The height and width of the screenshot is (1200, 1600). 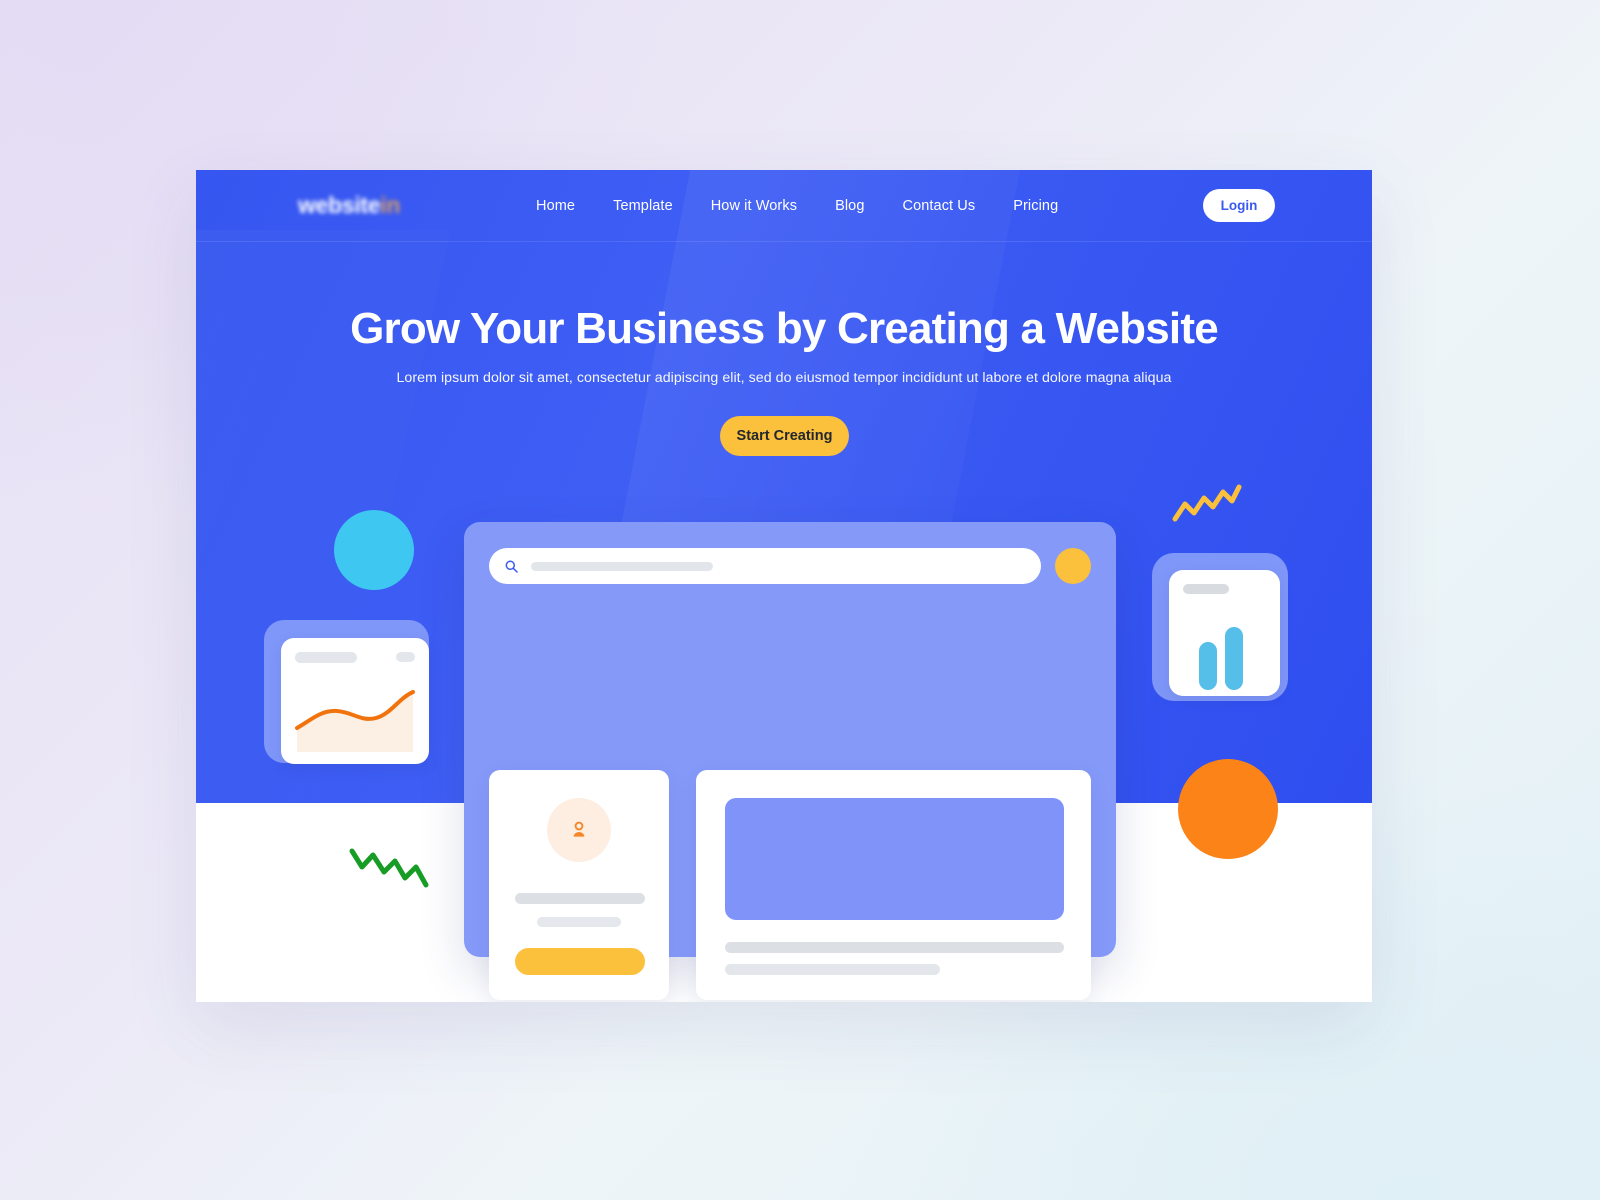 What do you see at coordinates (784, 436) in the screenshot?
I see `start-creating-button: Start Creating` at bounding box center [784, 436].